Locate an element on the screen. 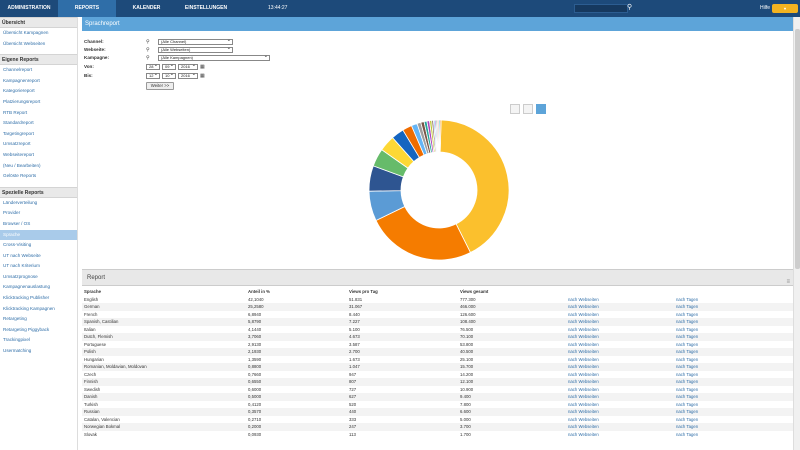 Image resolution: width=800 pixels, height=450 pixels. tab-einstellungen: EINSTELLUNGEN is located at coordinates (206, 8).